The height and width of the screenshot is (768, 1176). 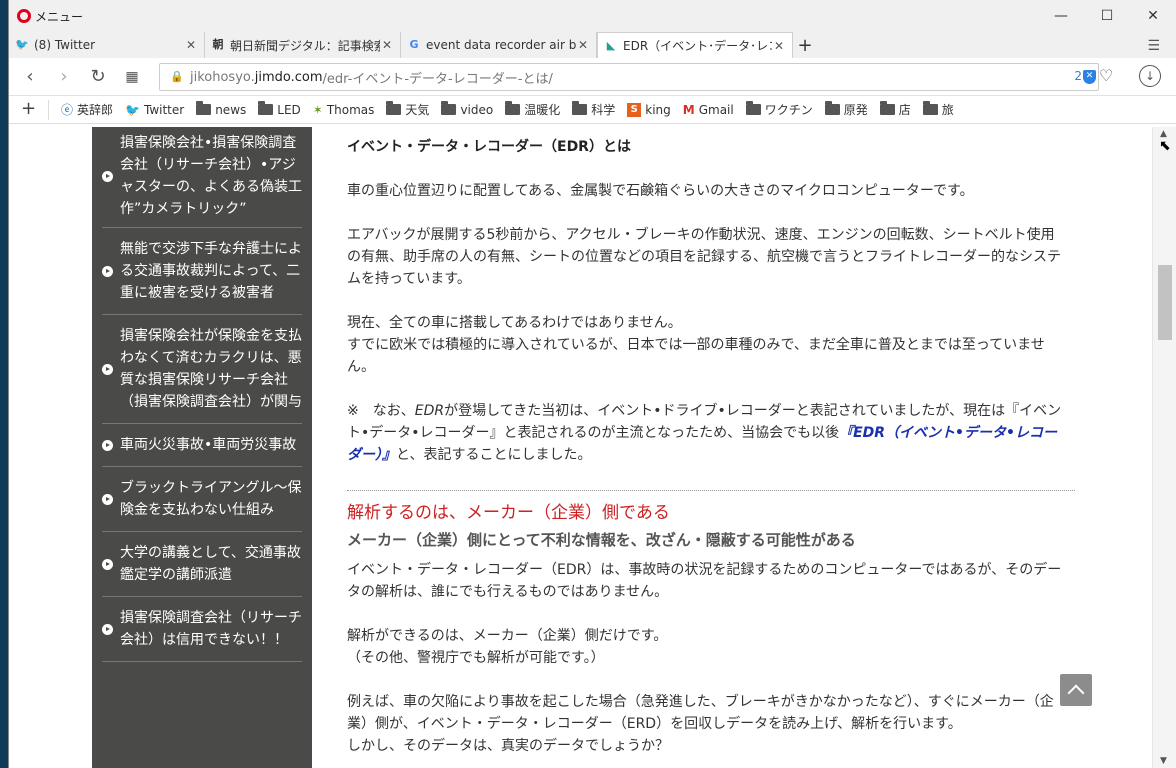 What do you see at coordinates (634, 109) in the screenshot?
I see `king-icon: S` at bounding box center [634, 109].